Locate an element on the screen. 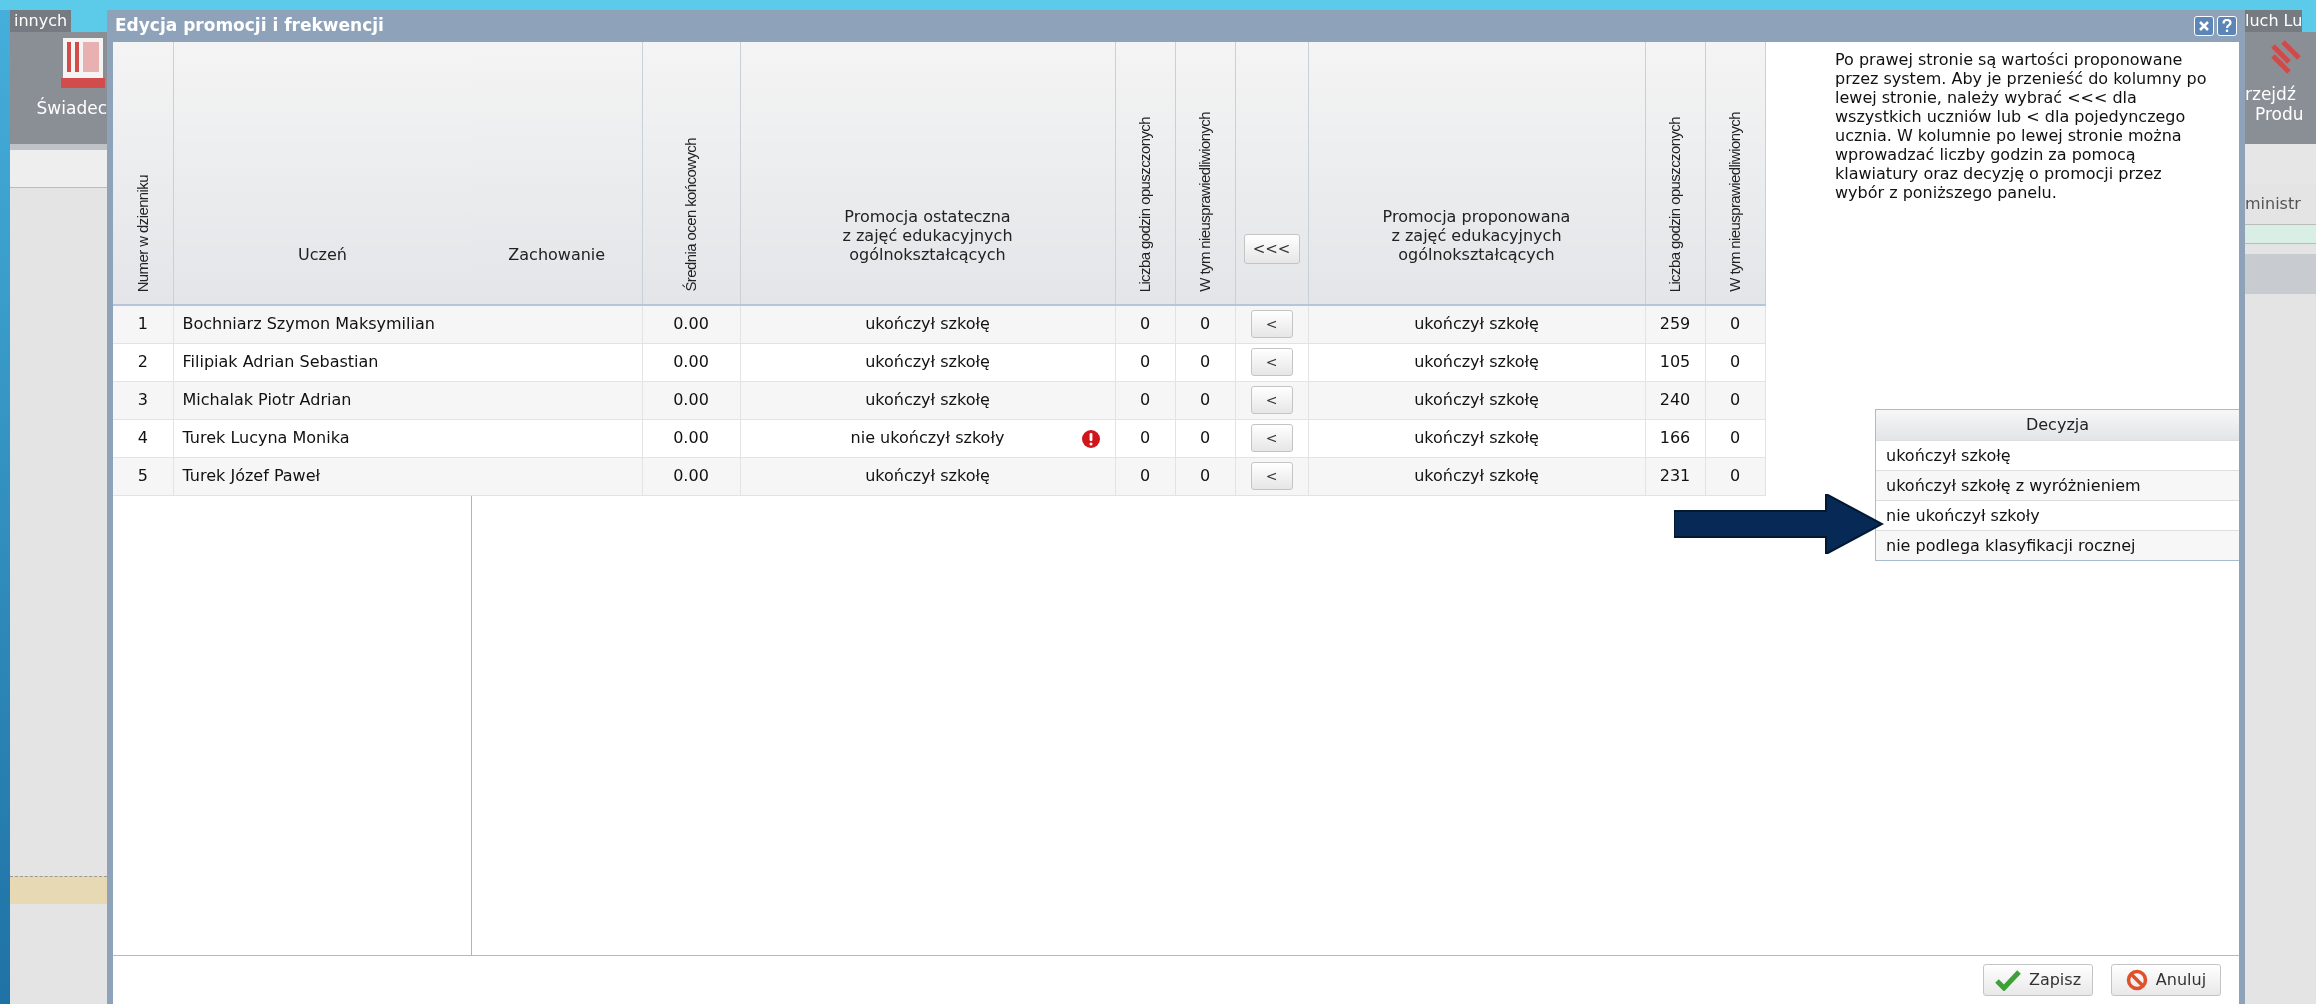  tab: innych is located at coordinates (41, 21).